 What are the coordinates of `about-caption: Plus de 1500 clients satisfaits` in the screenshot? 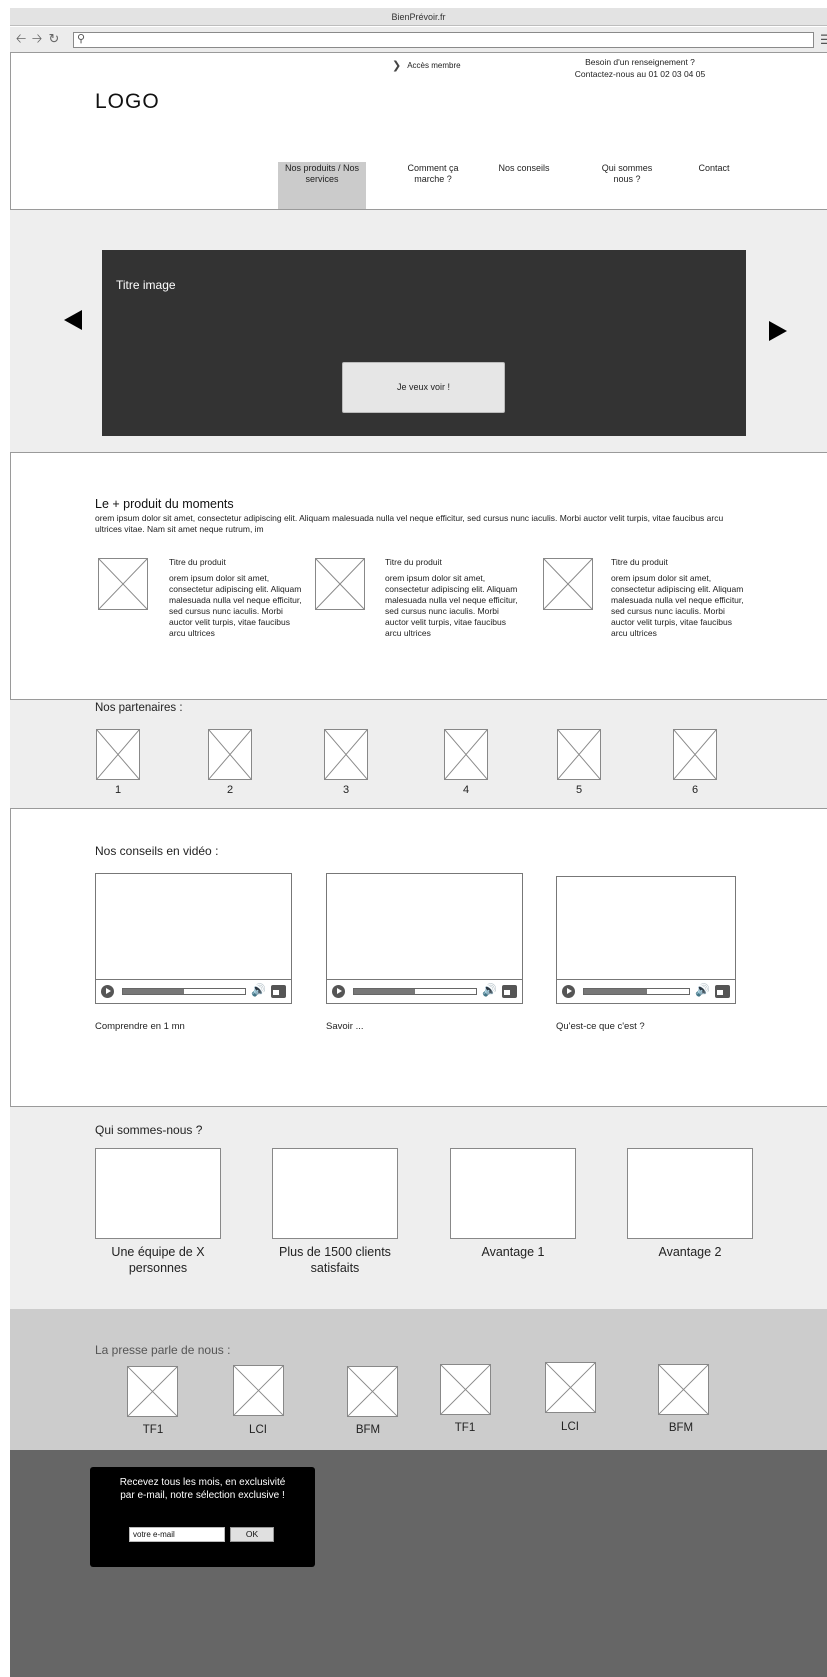 It's located at (335, 1260).